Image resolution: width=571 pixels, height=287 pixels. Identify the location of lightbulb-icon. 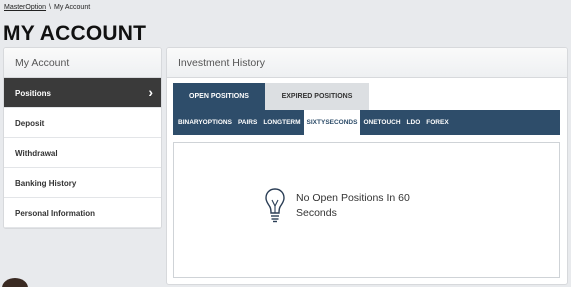
(275, 205).